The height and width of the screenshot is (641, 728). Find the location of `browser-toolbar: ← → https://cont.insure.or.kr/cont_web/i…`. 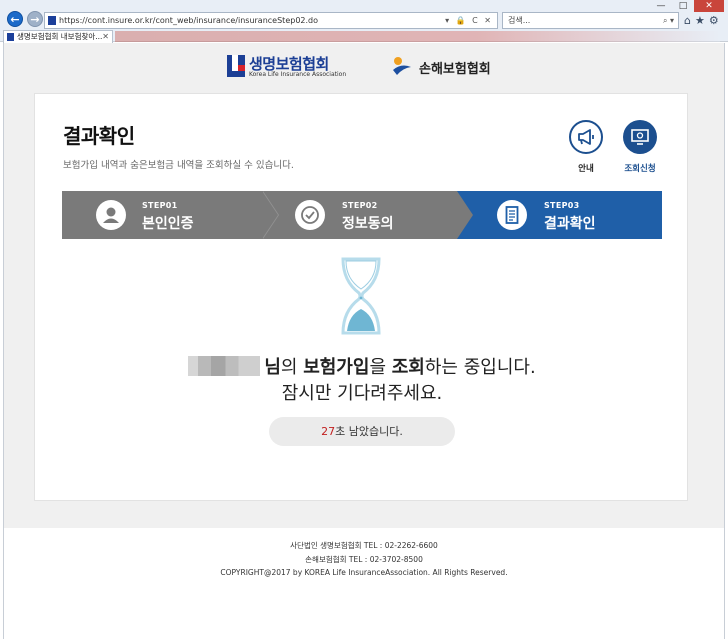

browser-toolbar: ← → https://cont.insure.or.kr/cont_web/i… is located at coordinates (364, 21).